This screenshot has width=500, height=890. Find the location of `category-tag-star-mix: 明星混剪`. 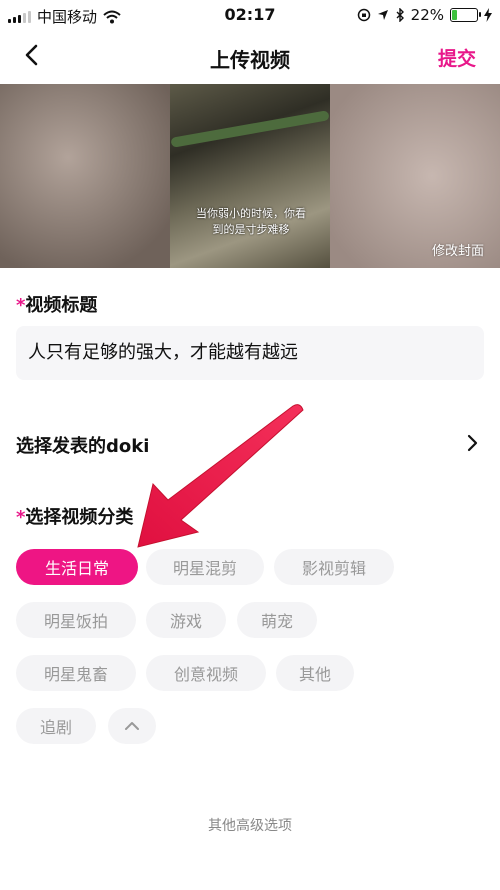

category-tag-star-mix: 明星混剪 is located at coordinates (205, 567).